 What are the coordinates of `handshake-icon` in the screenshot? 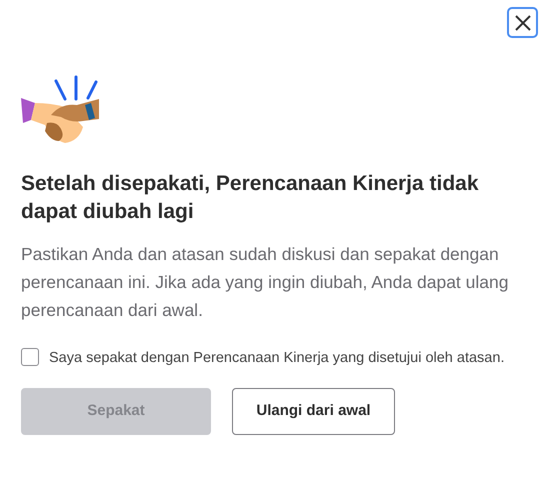 It's located at (61, 110).